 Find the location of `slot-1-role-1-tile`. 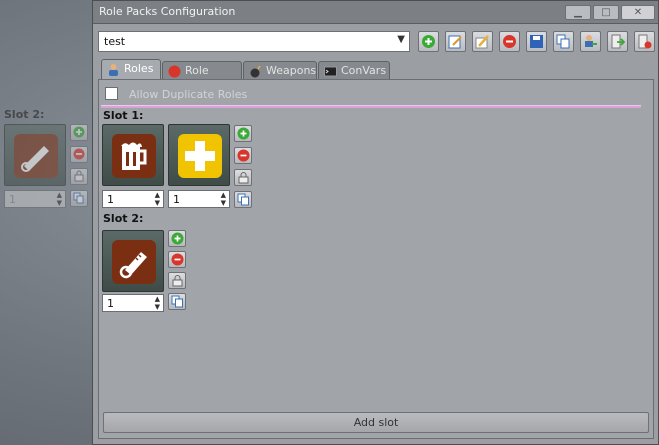

slot-1-role-1-tile is located at coordinates (133, 155).